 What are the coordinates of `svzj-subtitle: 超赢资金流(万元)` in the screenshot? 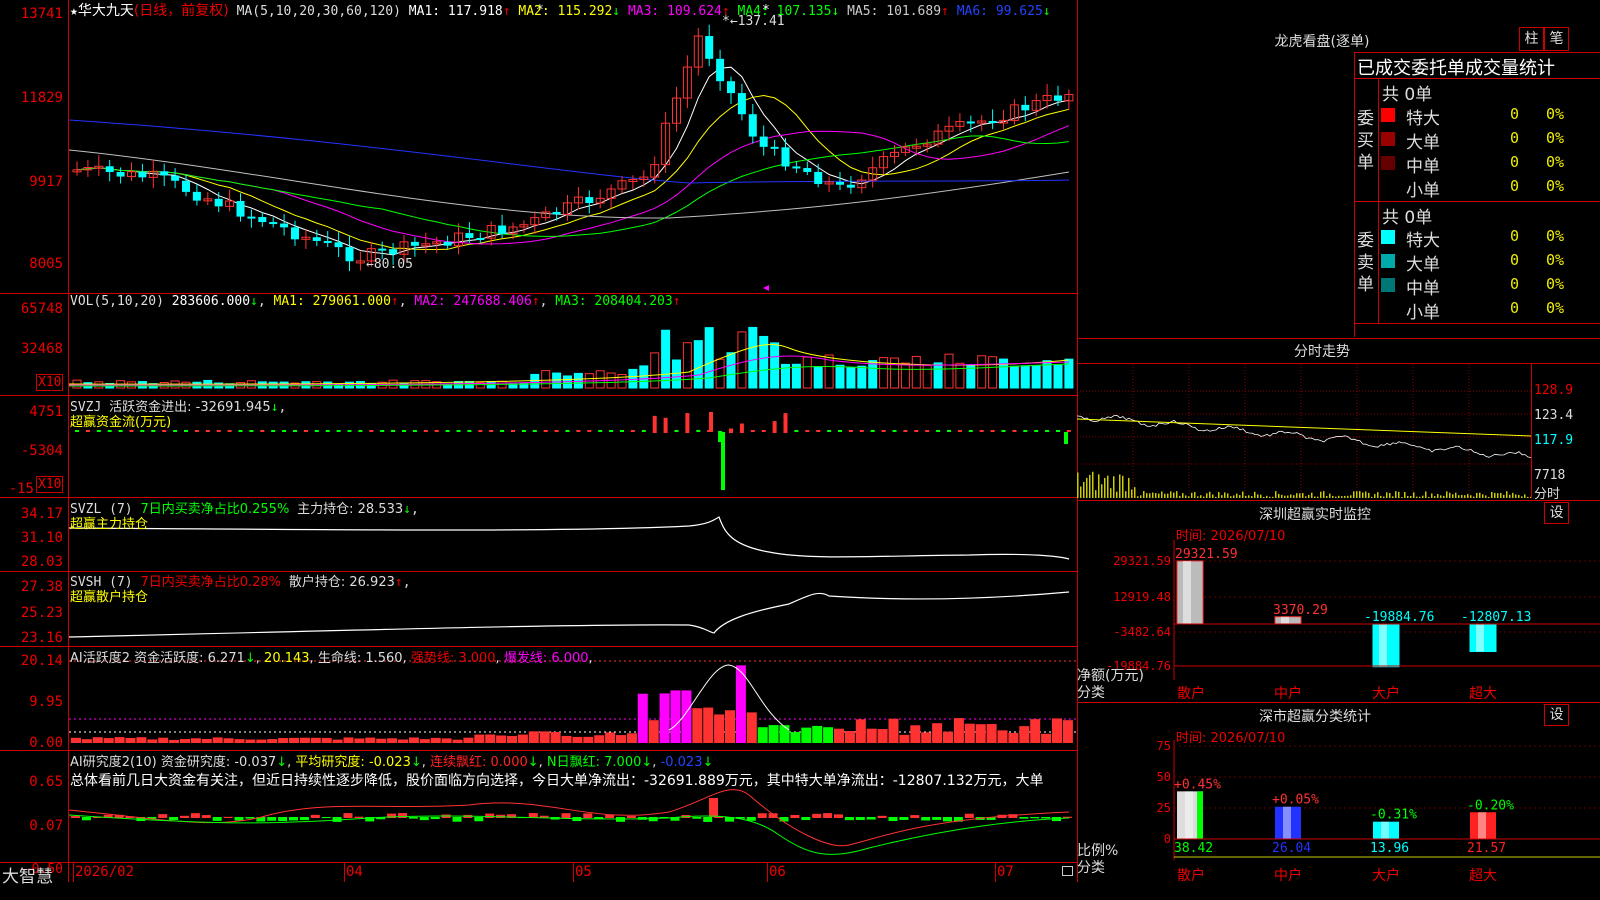 It's located at (121, 422).